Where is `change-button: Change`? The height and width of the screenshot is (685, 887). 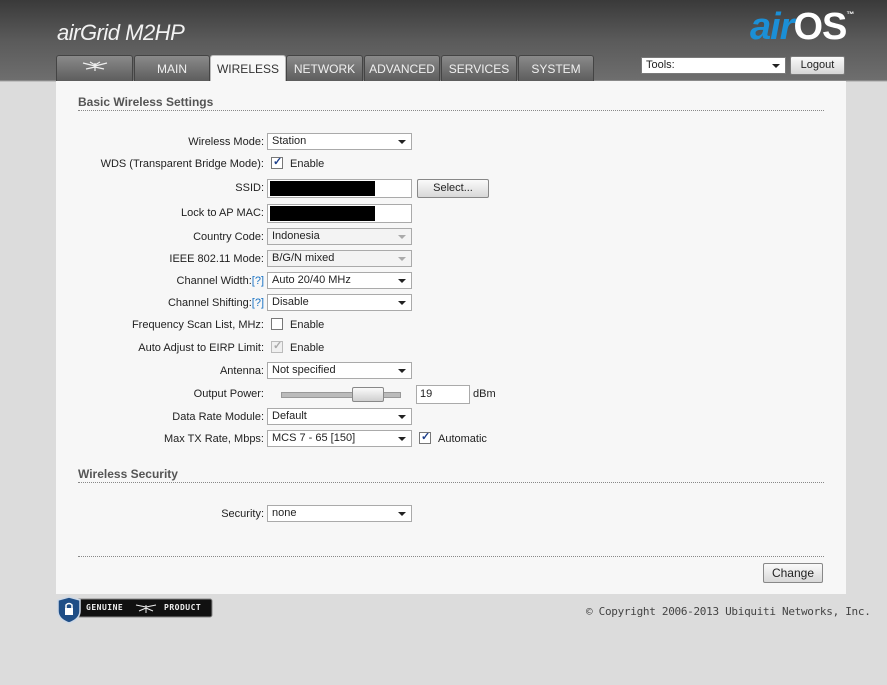
change-button: Change is located at coordinates (793, 573).